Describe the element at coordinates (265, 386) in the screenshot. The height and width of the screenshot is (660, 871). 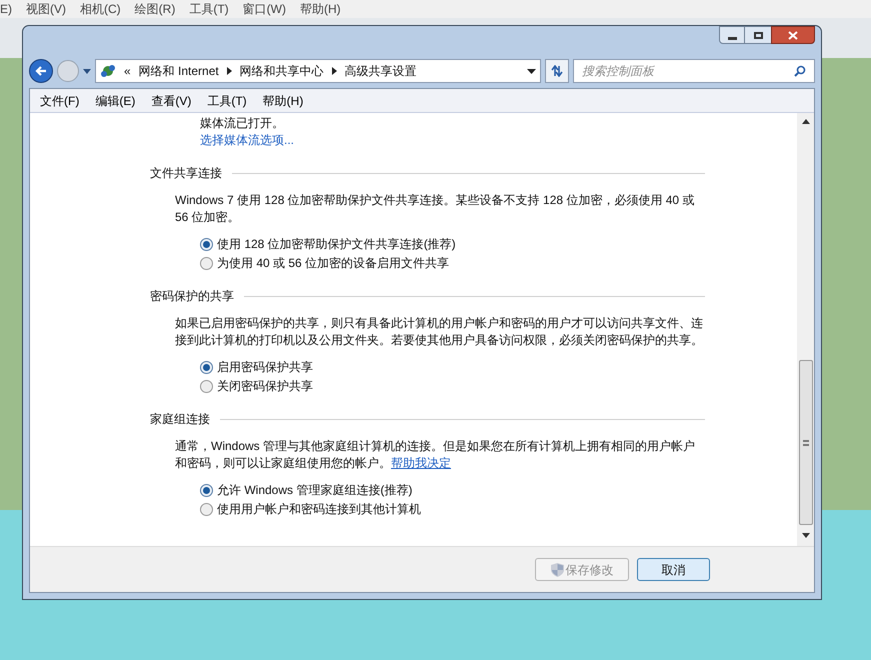
I see `radio-label: 关闭密码保护共享` at that location.